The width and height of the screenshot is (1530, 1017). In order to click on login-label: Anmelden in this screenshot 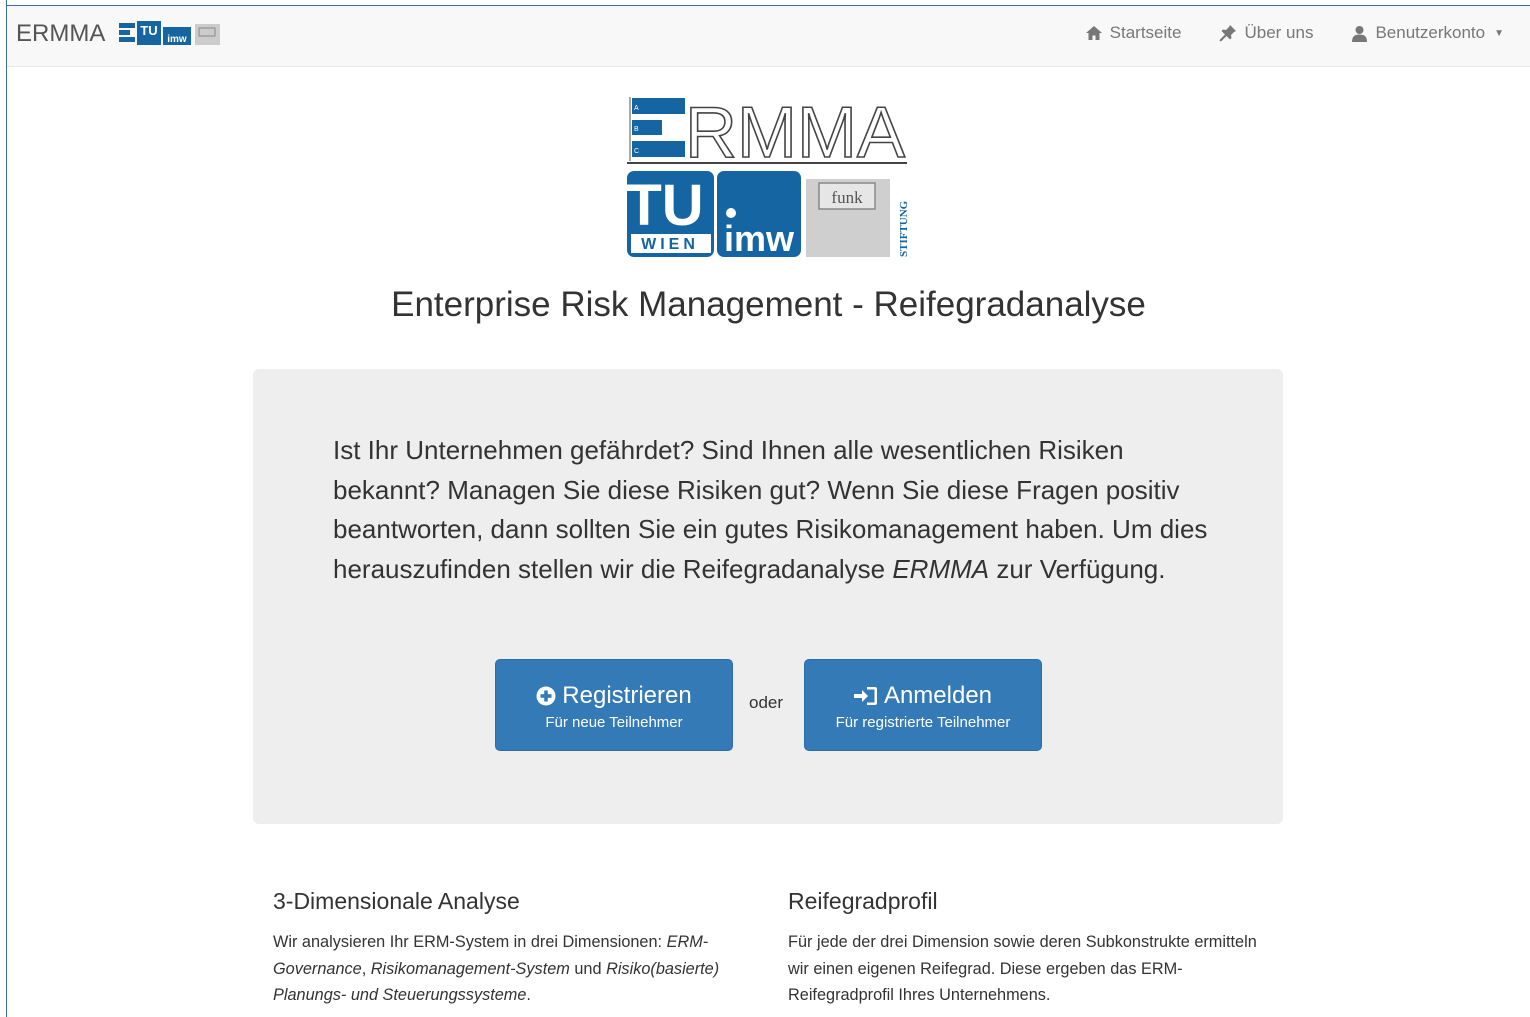, I will do `click(938, 695)`.